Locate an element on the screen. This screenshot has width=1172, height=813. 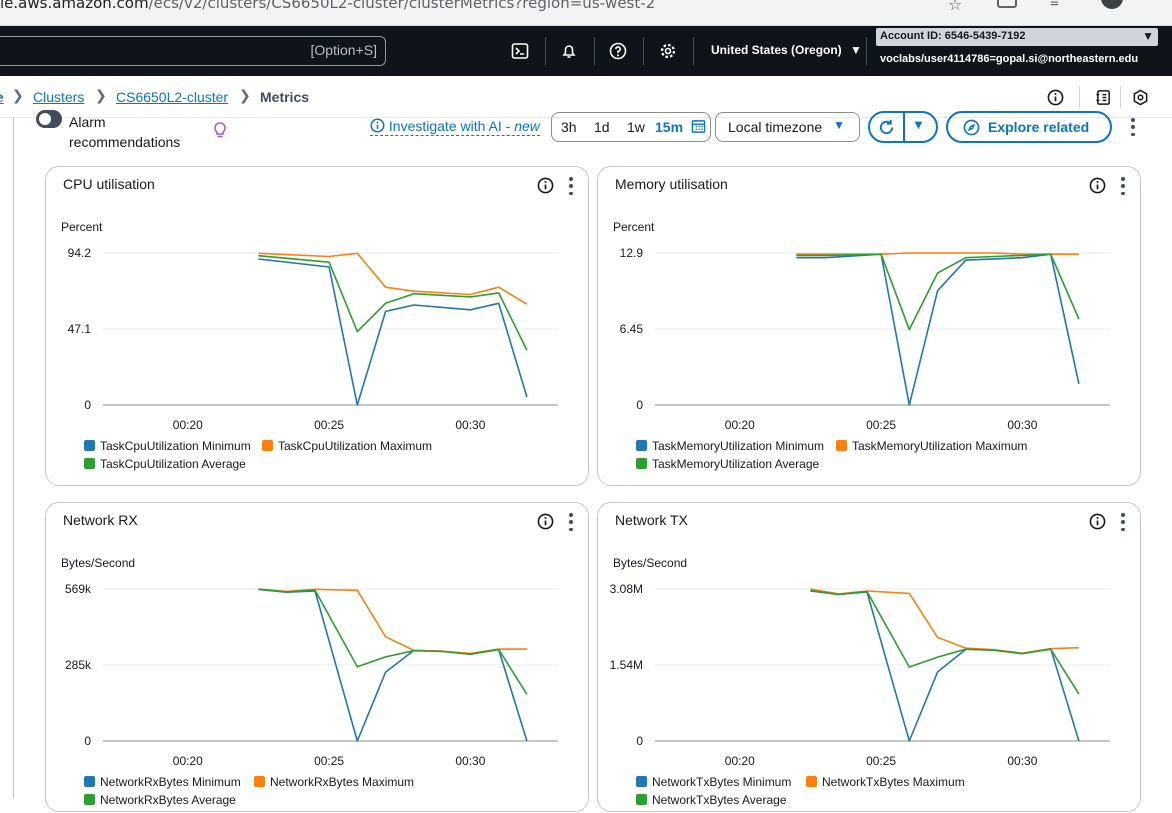
region-selector: United States (Oregon) ▼ is located at coordinates (786, 50).